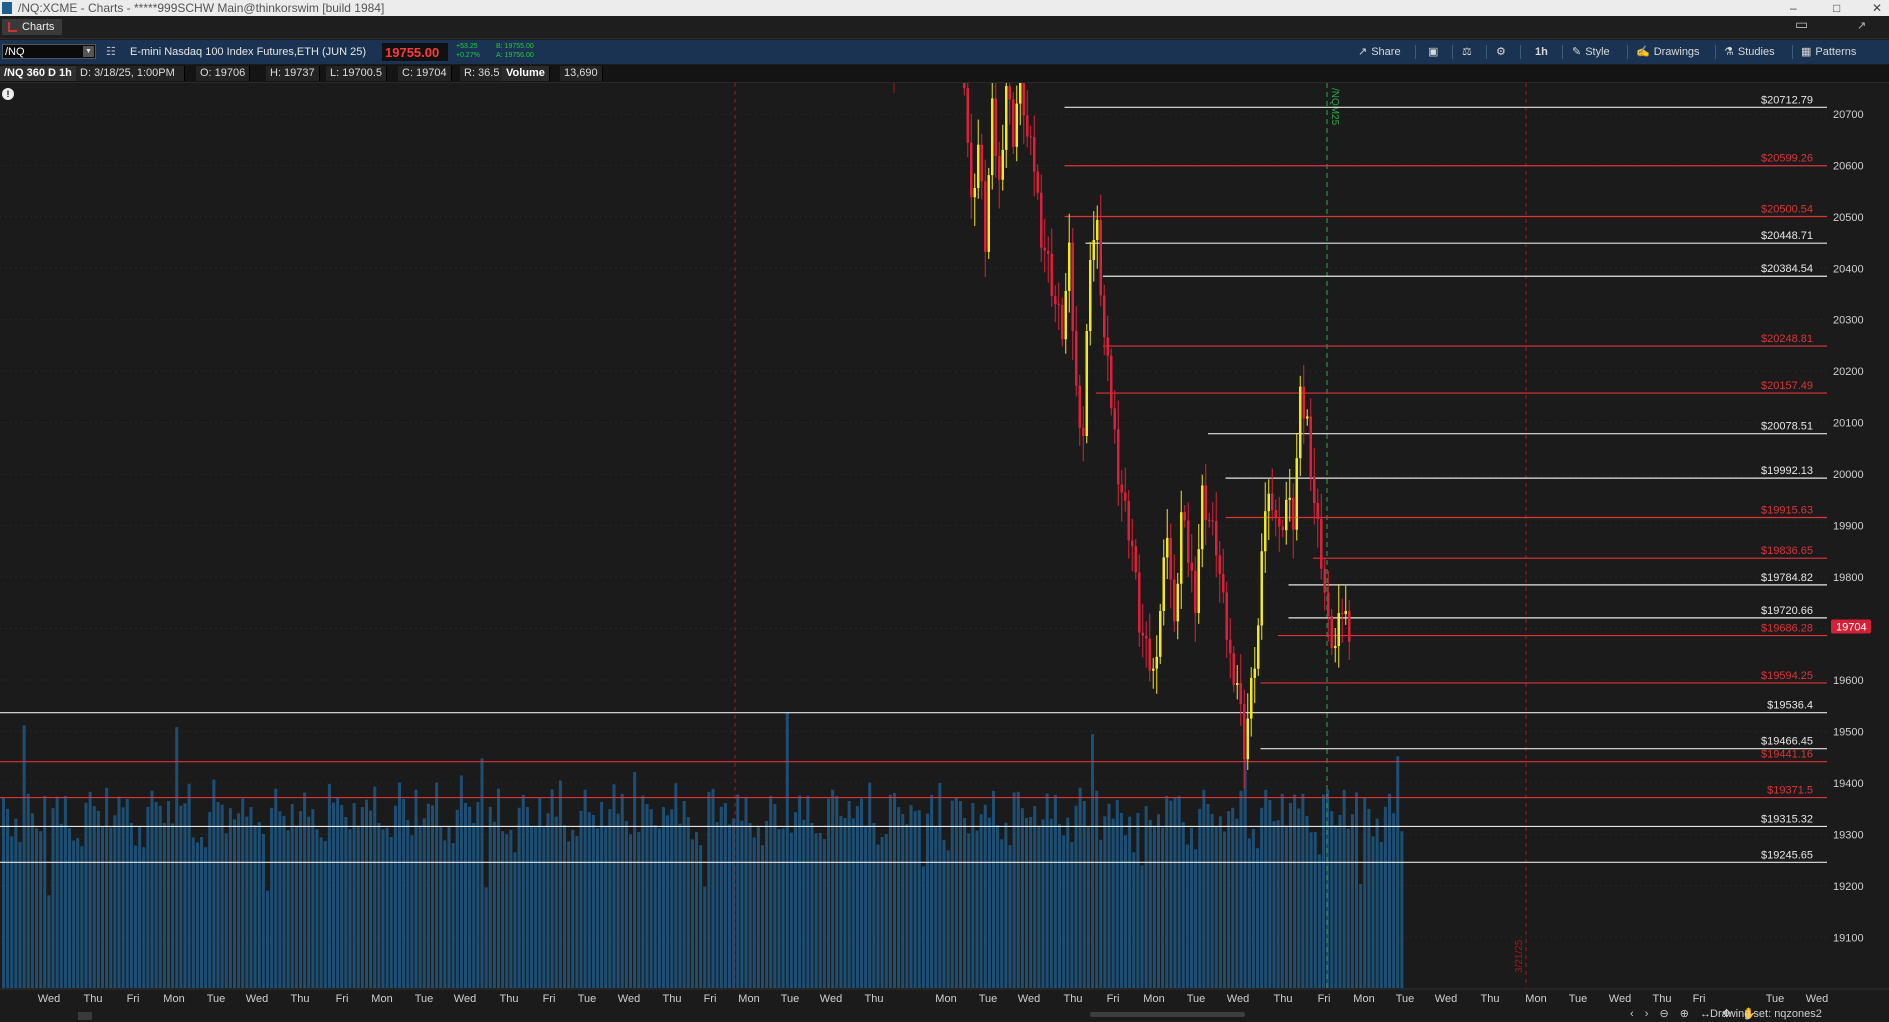 Image resolution: width=1889 pixels, height=1022 pixels. Describe the element at coordinates (1848, 475) in the screenshot. I see `price-tick-label: 20000` at that location.